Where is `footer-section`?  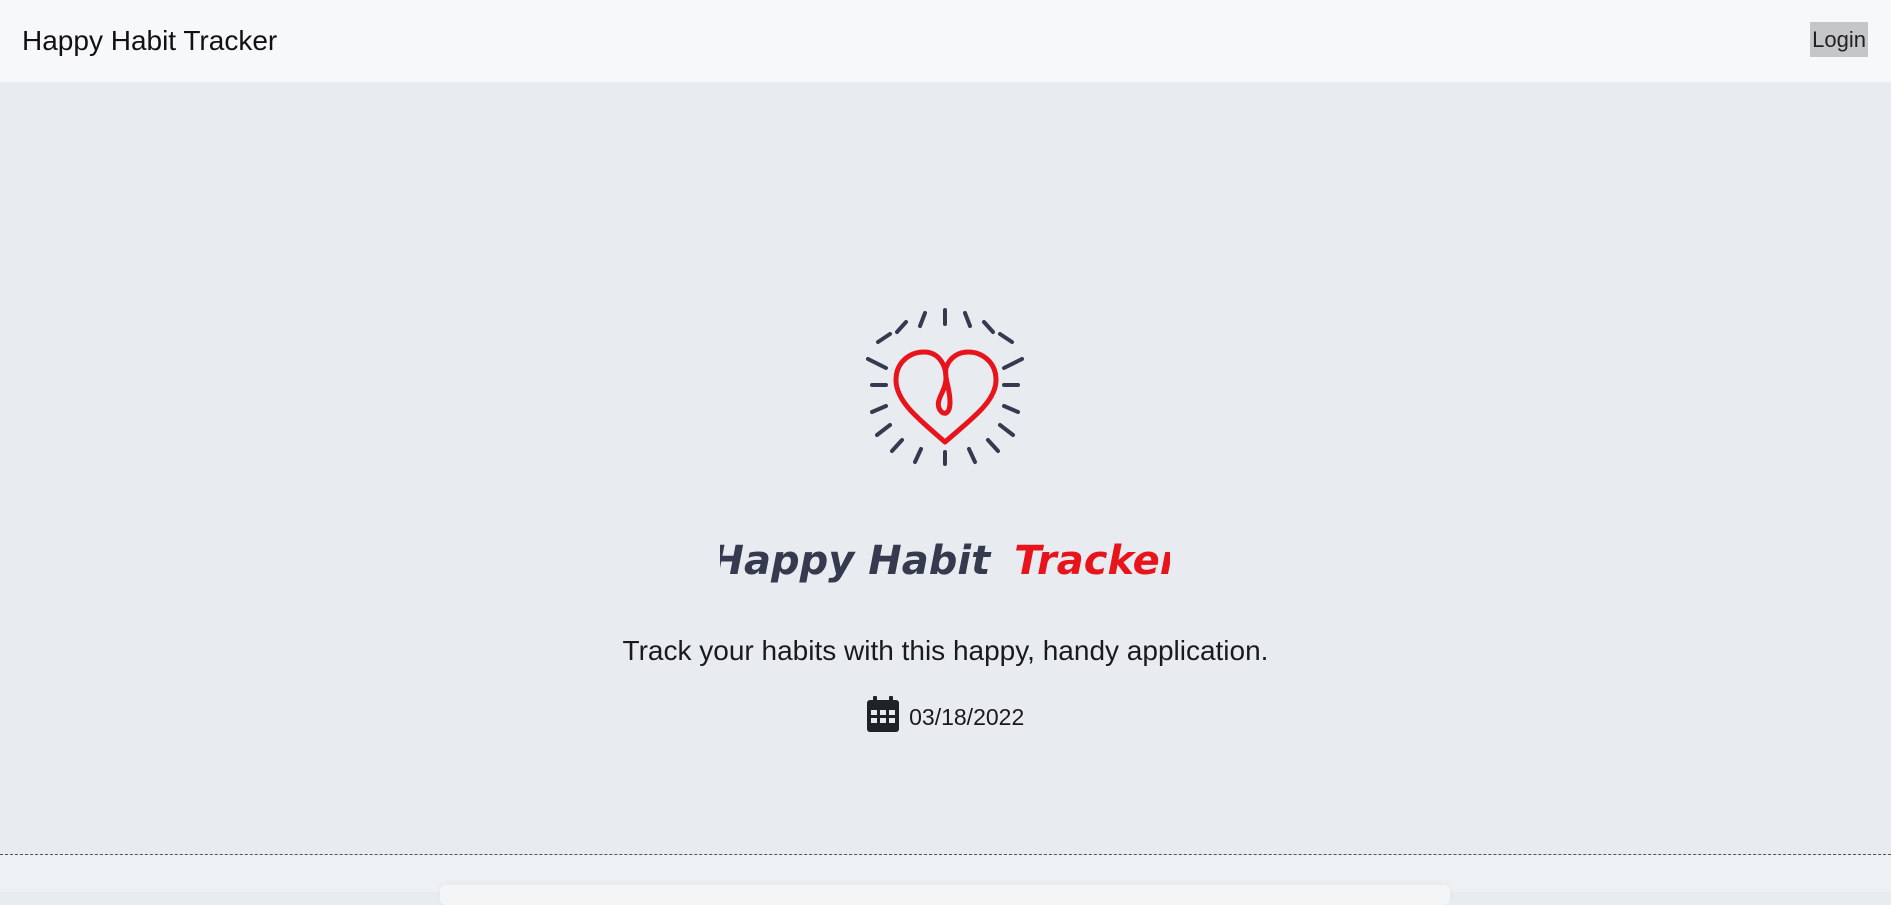 footer-section is located at coordinates (945, 880).